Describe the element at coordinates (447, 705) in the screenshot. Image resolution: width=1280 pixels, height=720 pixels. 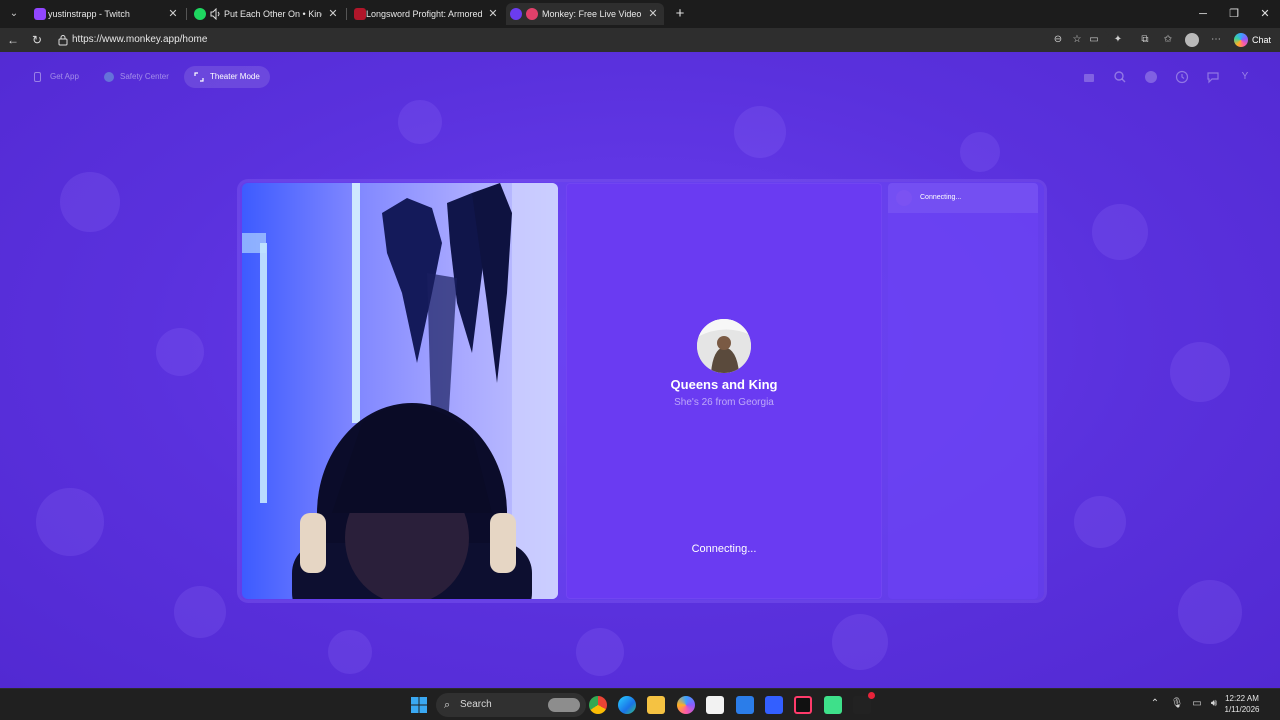
I see `search-icon: ⌕` at that location.